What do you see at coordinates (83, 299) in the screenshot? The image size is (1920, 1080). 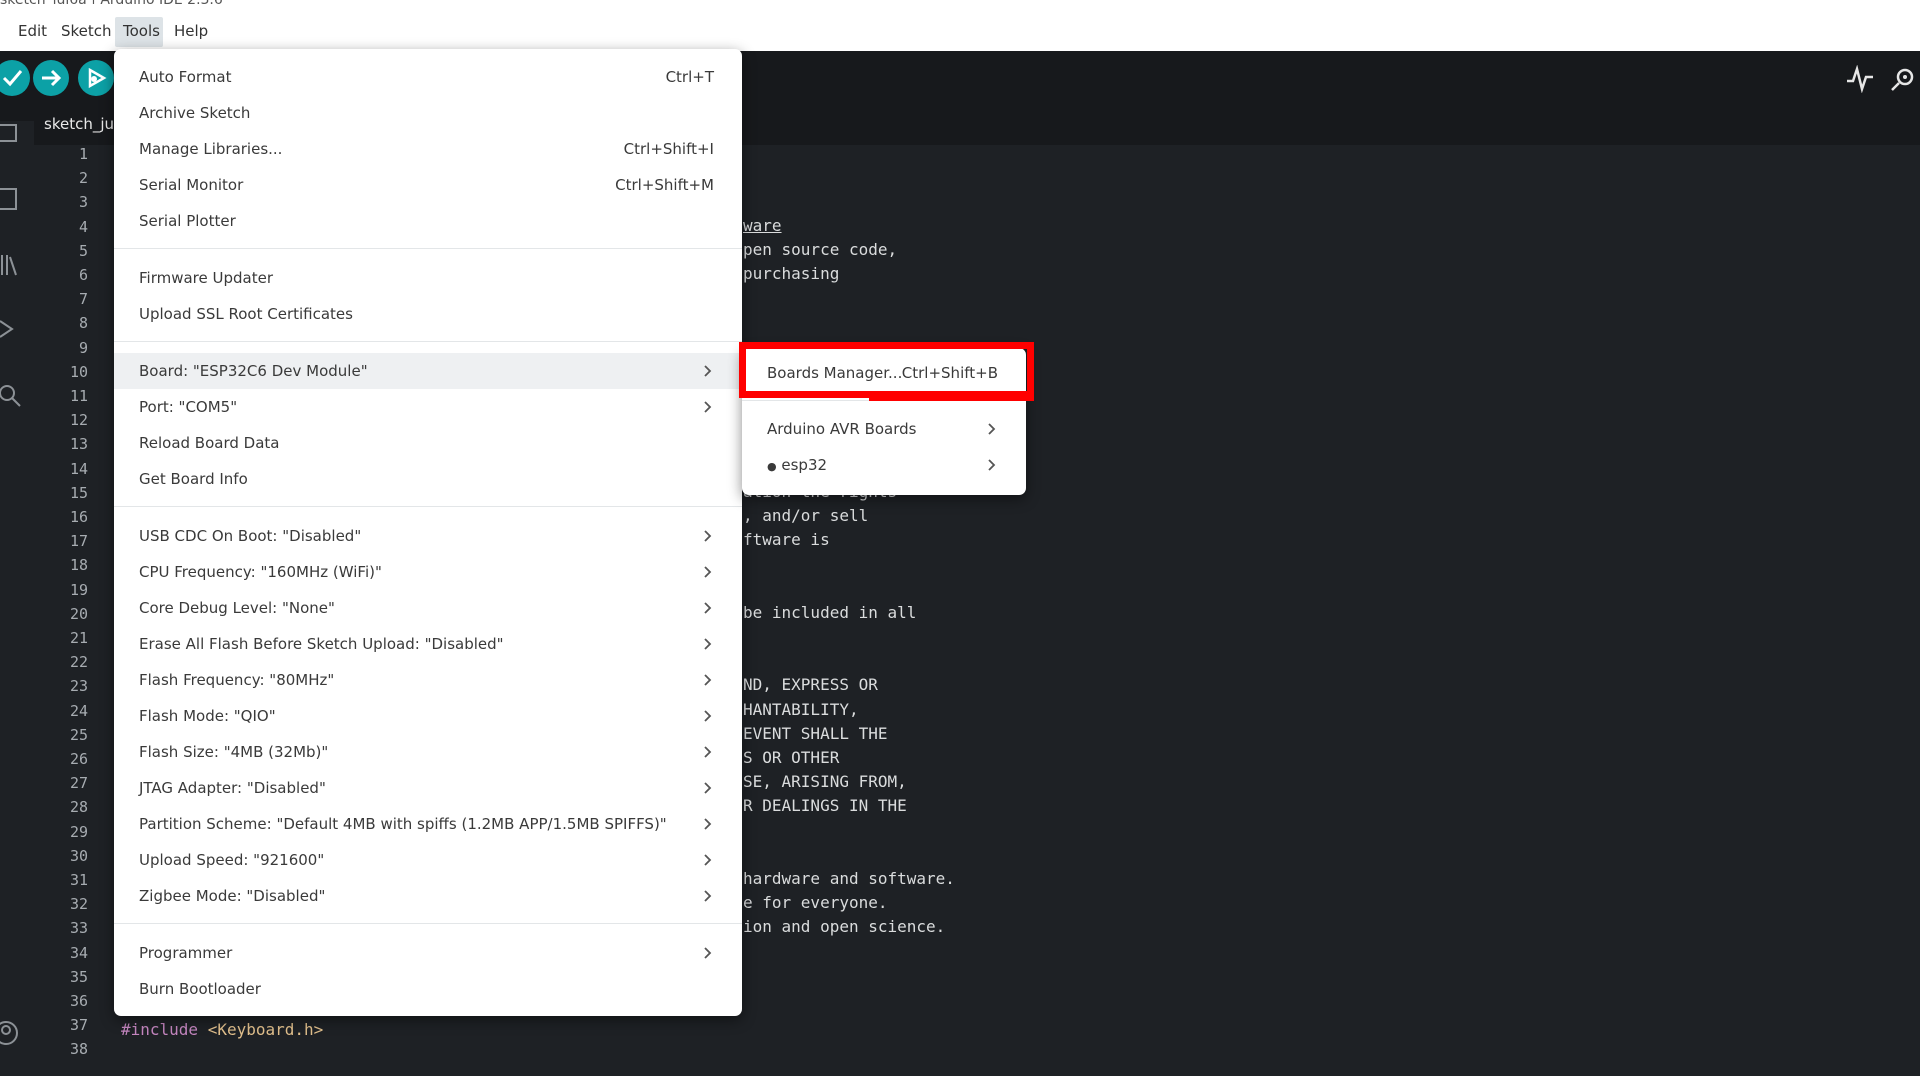 I see `line-number: 7` at bounding box center [83, 299].